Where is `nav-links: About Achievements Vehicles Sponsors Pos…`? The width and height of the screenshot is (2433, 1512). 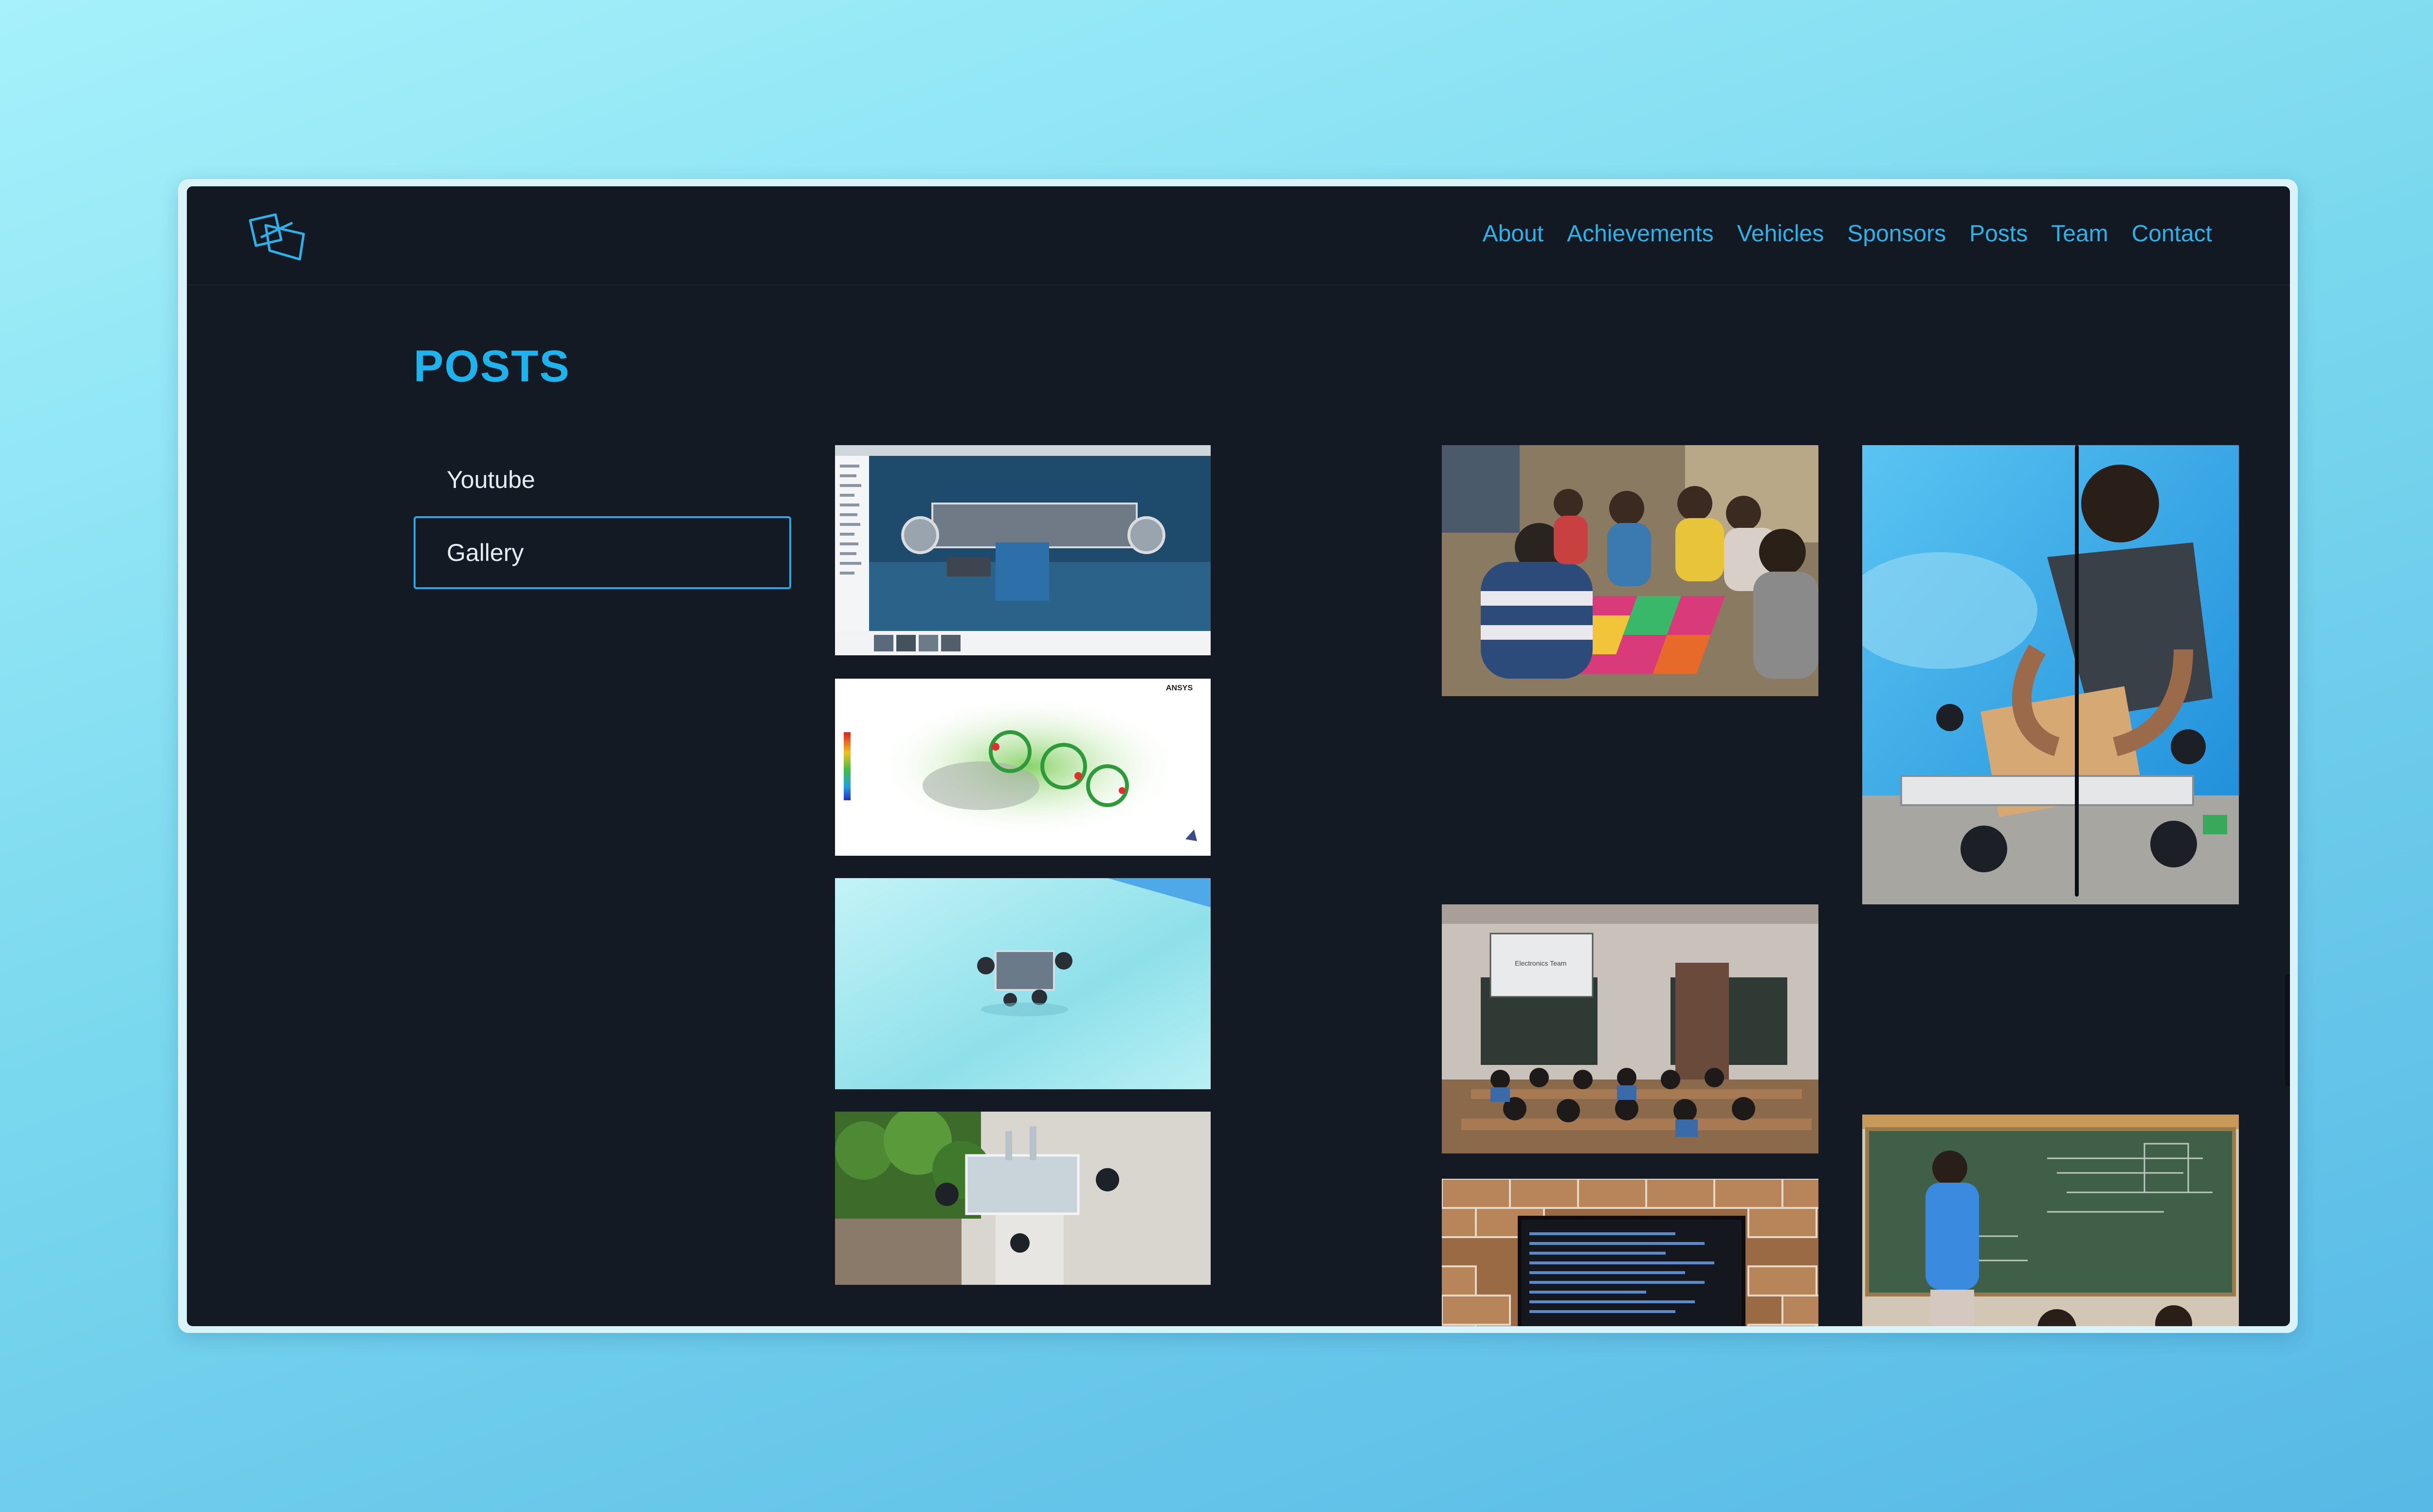 nav-links: About Achievements Vehicles Sponsors Pos… is located at coordinates (1847, 233).